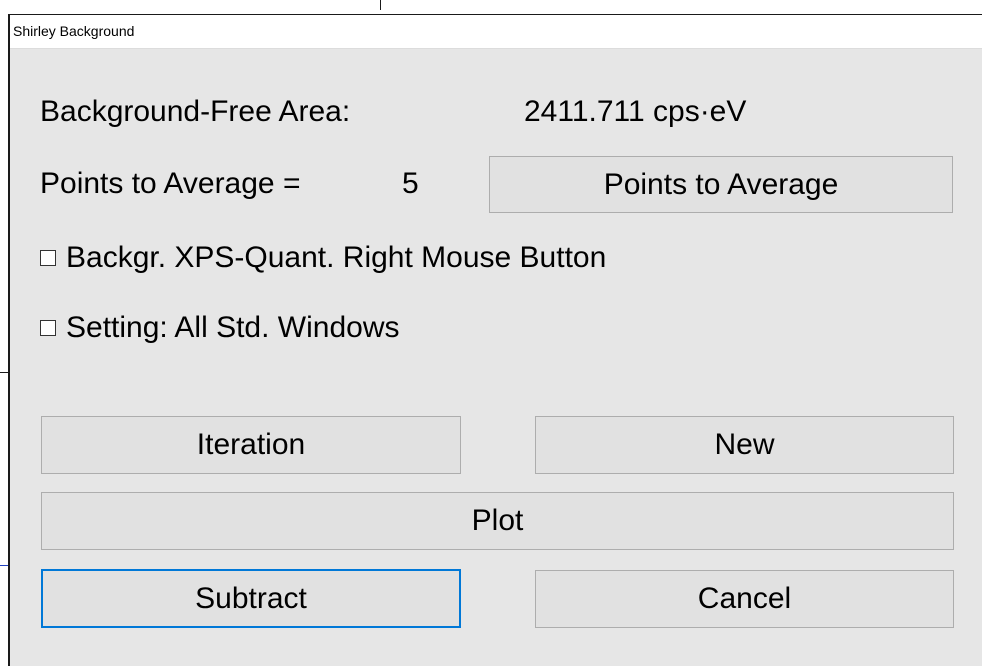 The width and height of the screenshot is (982, 666). What do you see at coordinates (74, 31) in the screenshot?
I see `window-title: Shirley Background` at bounding box center [74, 31].